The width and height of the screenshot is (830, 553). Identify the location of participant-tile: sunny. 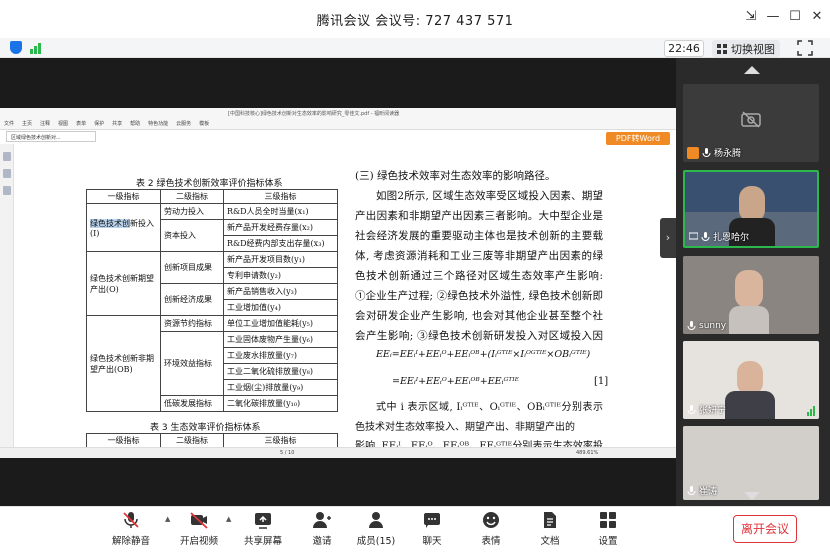
(751, 295).